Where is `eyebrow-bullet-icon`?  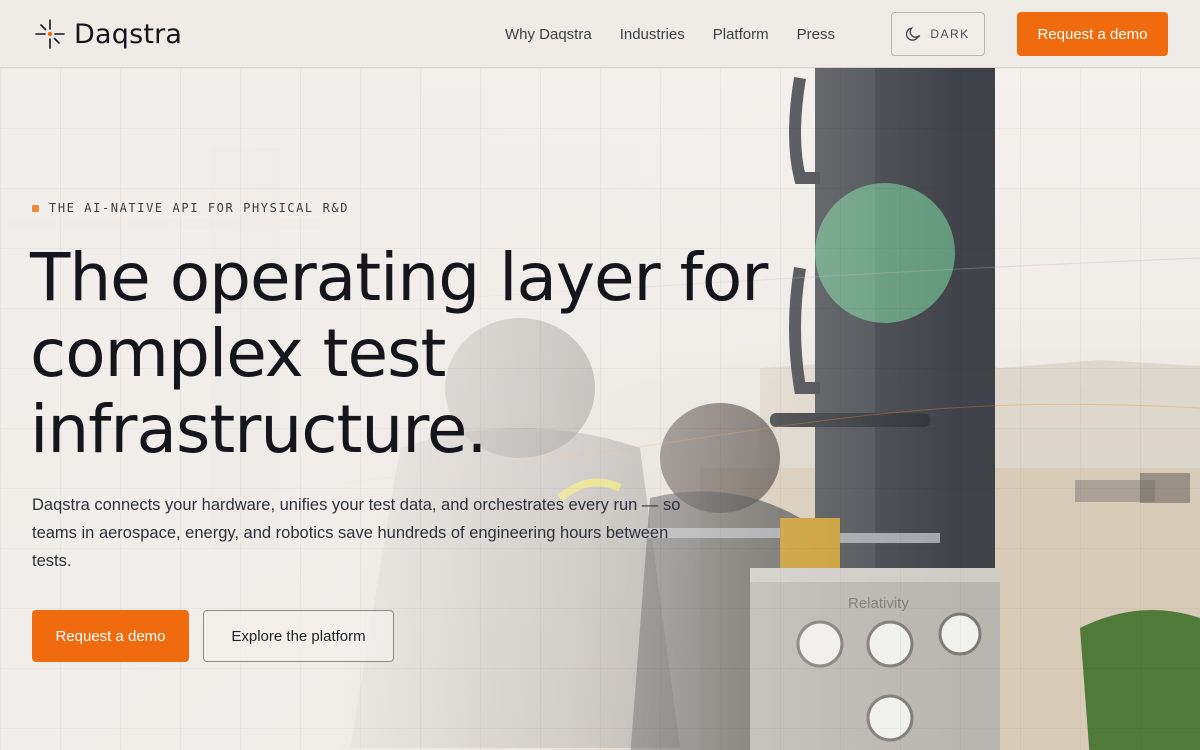
eyebrow-bullet-icon is located at coordinates (35, 208).